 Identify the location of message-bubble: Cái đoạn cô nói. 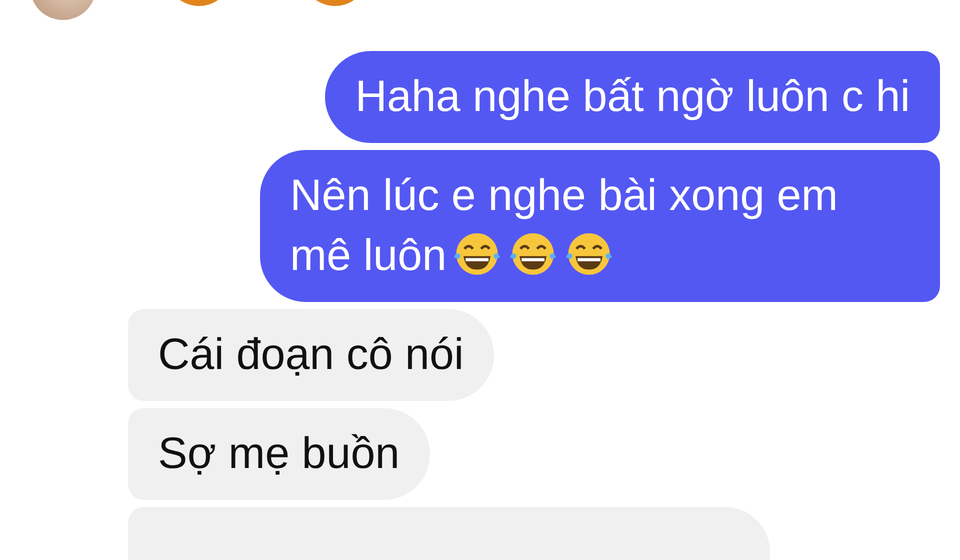
(311, 355).